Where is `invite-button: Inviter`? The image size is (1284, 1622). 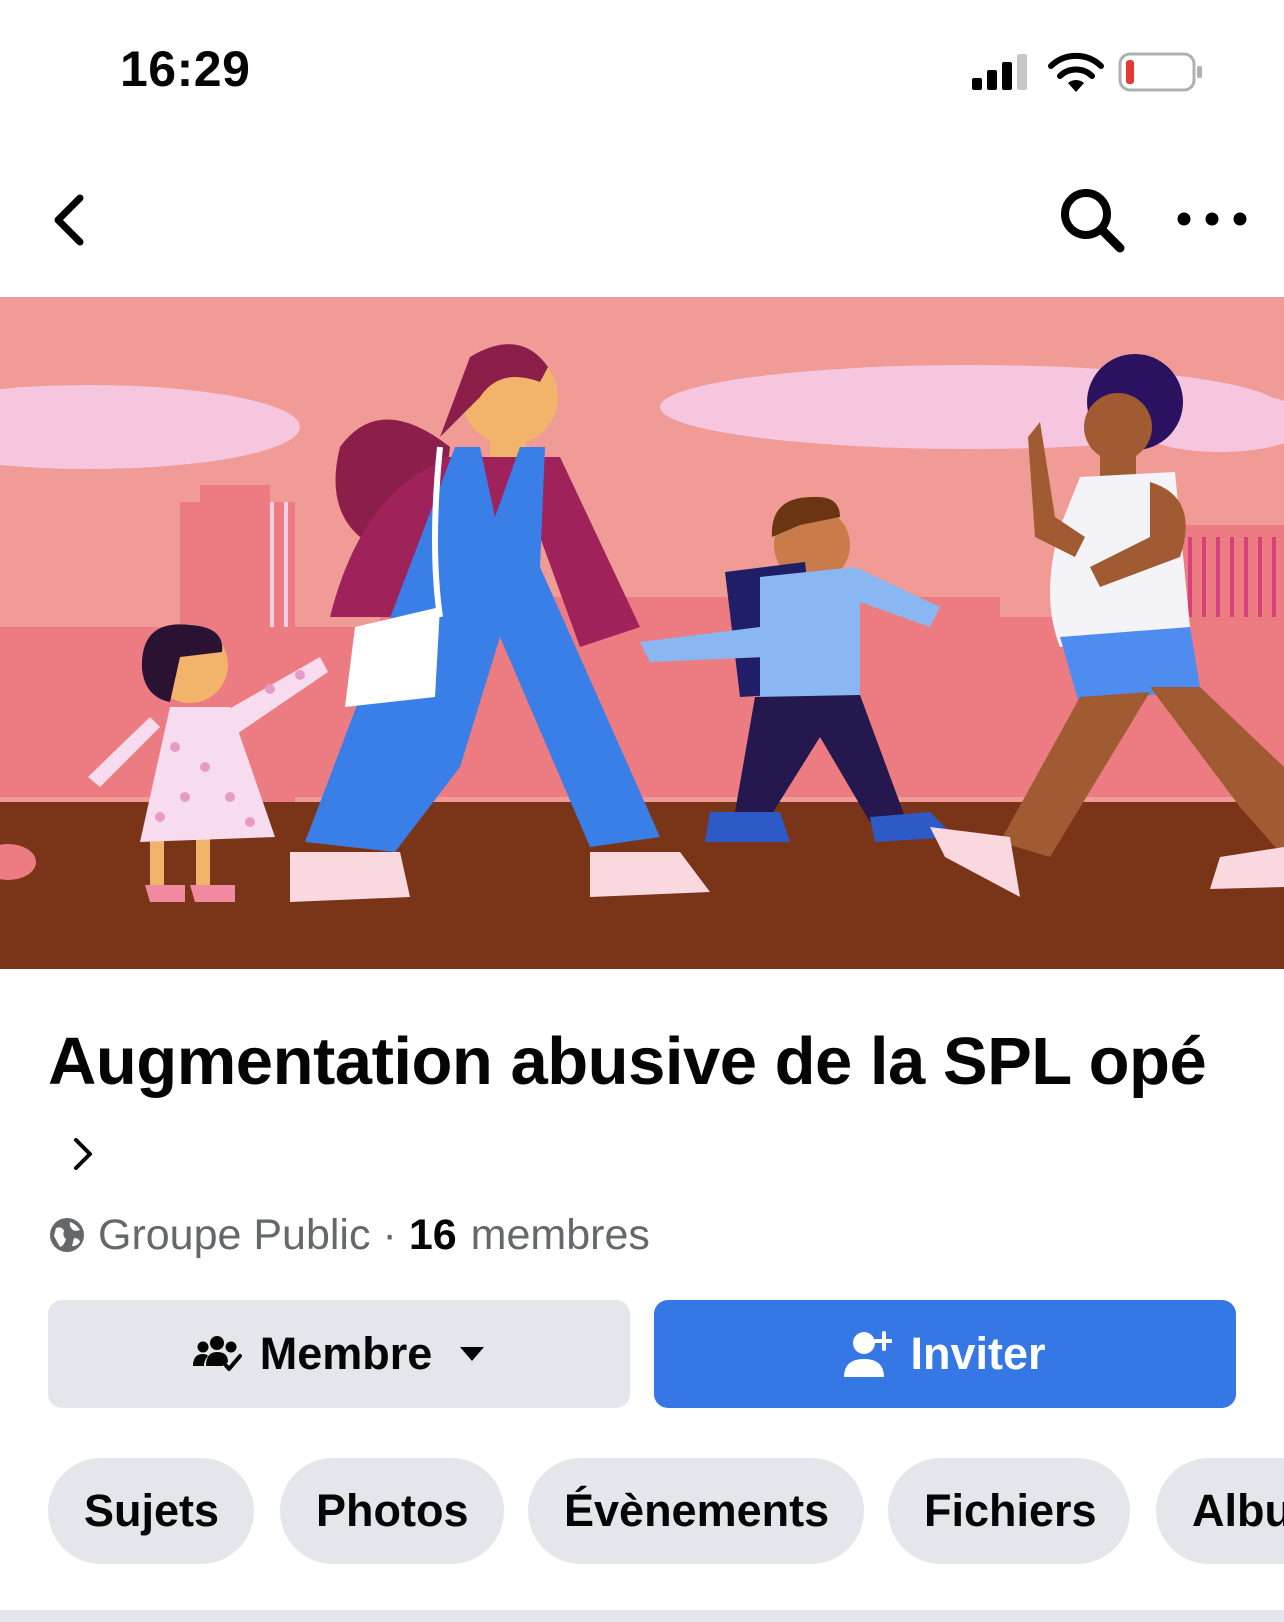
invite-button: Inviter is located at coordinates (945, 1354).